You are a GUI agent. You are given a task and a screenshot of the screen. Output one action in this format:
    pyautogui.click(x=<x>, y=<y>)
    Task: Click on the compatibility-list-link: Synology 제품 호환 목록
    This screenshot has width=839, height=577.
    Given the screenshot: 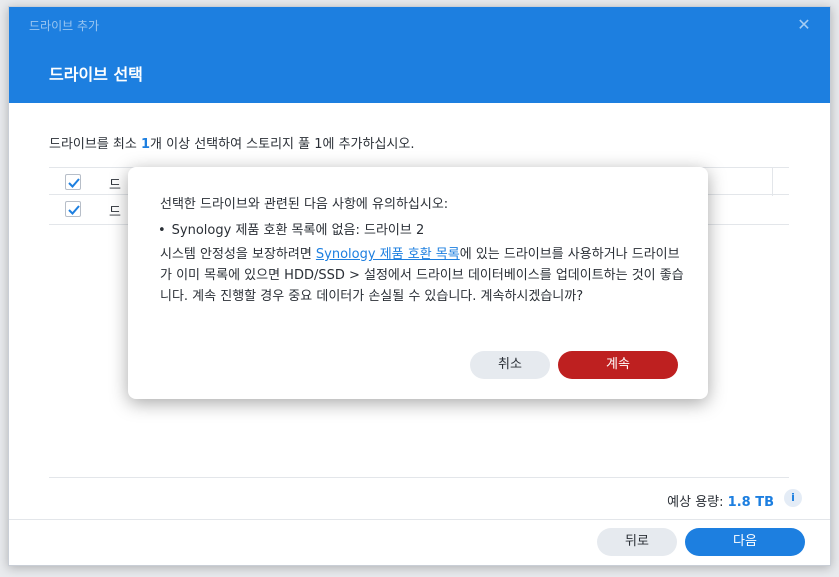 What is the action you would take?
    pyautogui.click(x=388, y=254)
    